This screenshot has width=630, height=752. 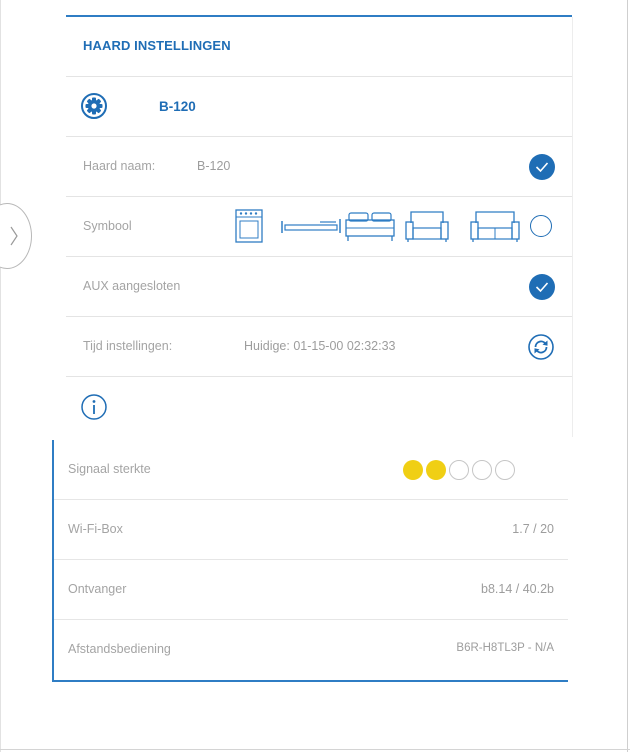 I want to click on current-time-value: Huidige: 01-15-00 02:32:33, so click(x=320, y=346).